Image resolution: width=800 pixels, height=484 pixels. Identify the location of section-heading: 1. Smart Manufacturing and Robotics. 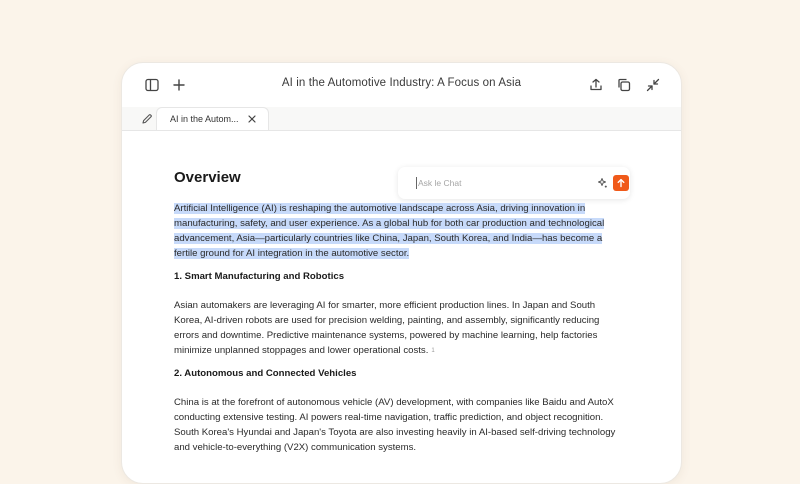
(259, 276).